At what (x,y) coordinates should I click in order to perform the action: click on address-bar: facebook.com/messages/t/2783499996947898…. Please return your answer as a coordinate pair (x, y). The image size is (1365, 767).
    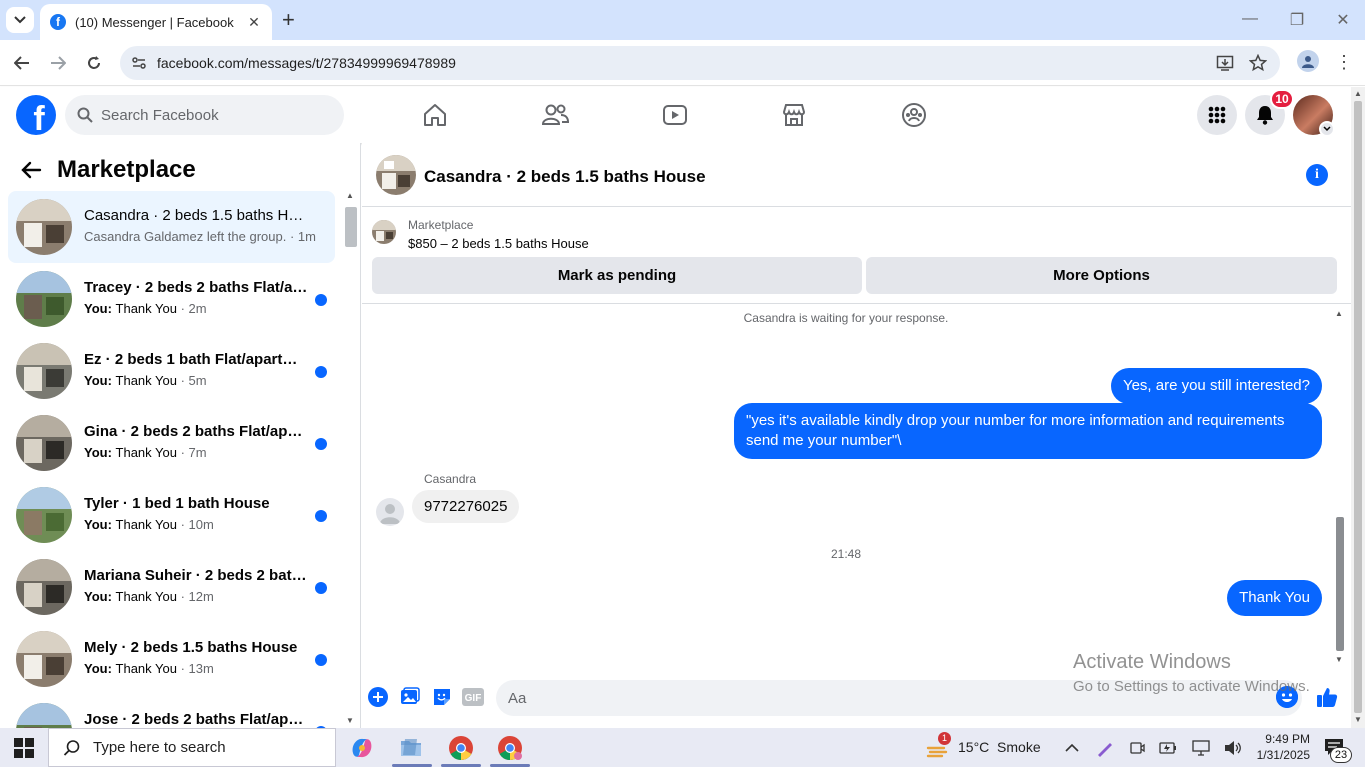
    Looking at the image, I should click on (700, 63).